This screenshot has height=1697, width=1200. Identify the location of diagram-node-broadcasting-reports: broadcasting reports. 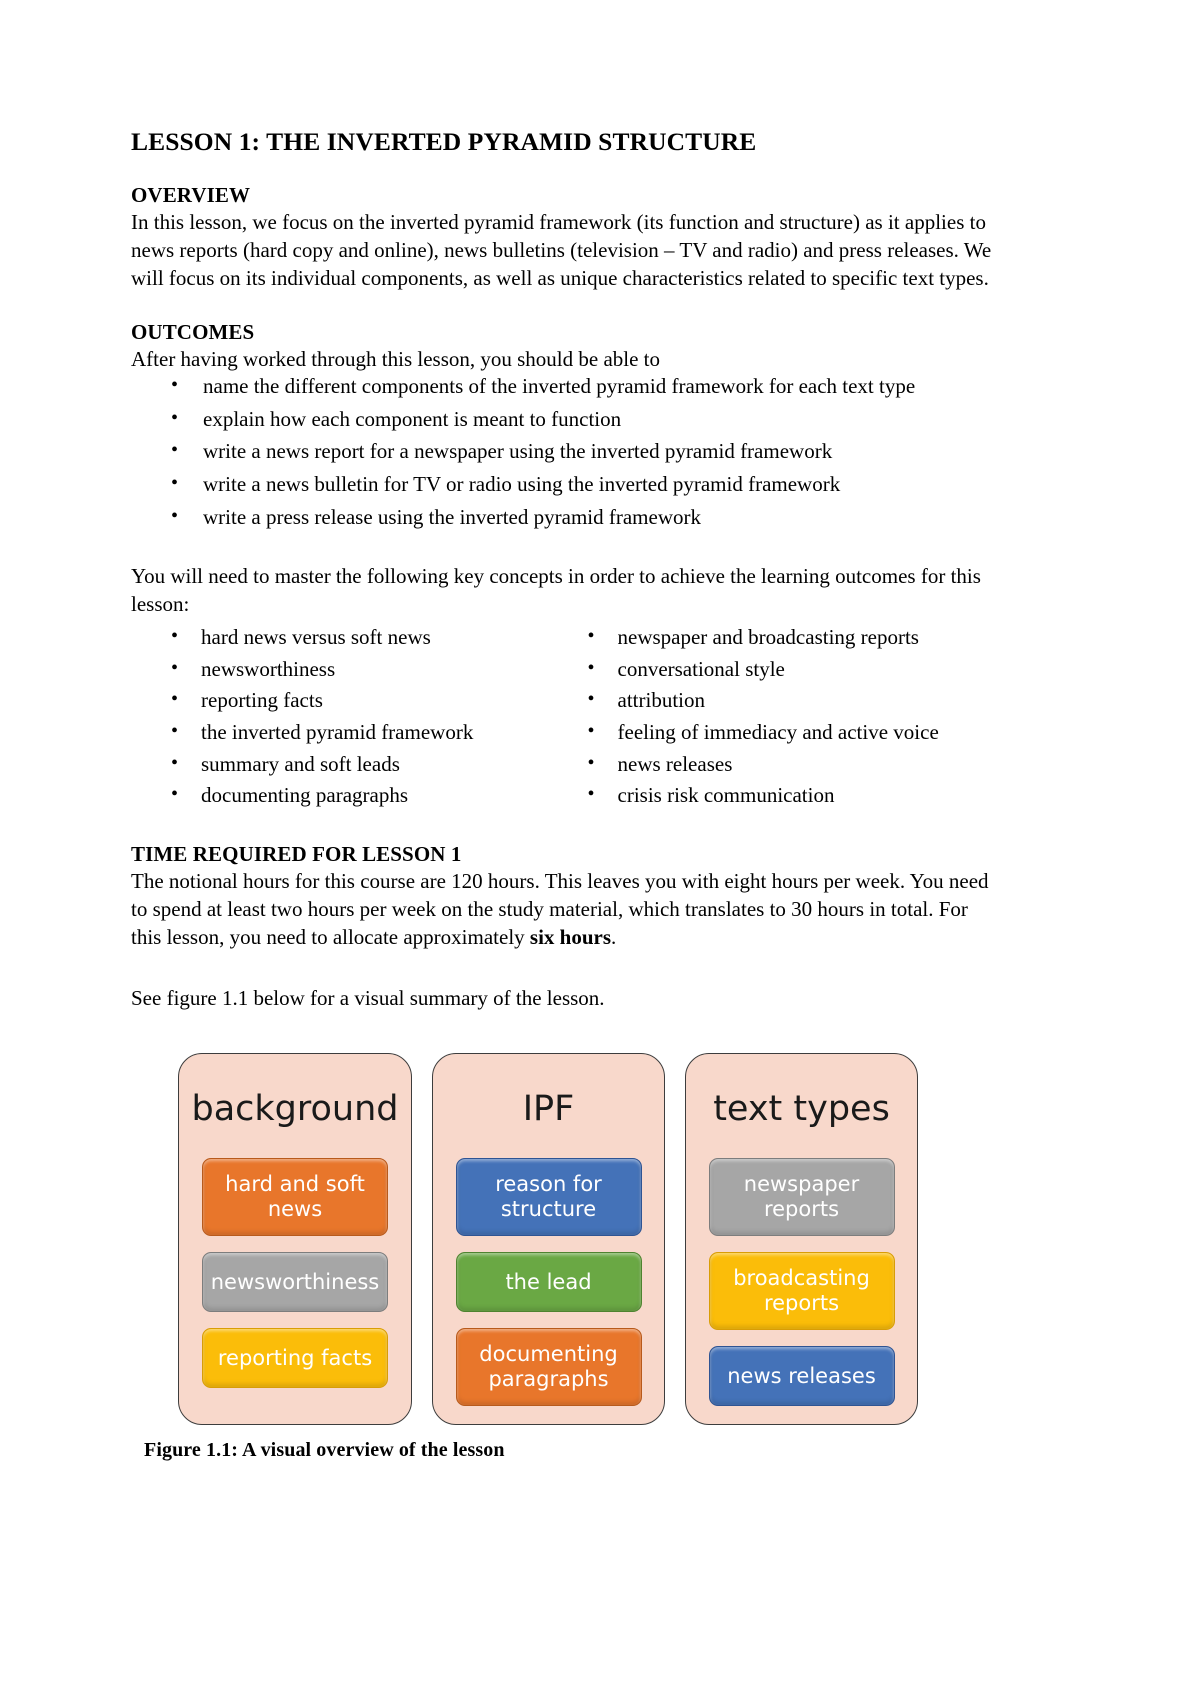
(801, 1291).